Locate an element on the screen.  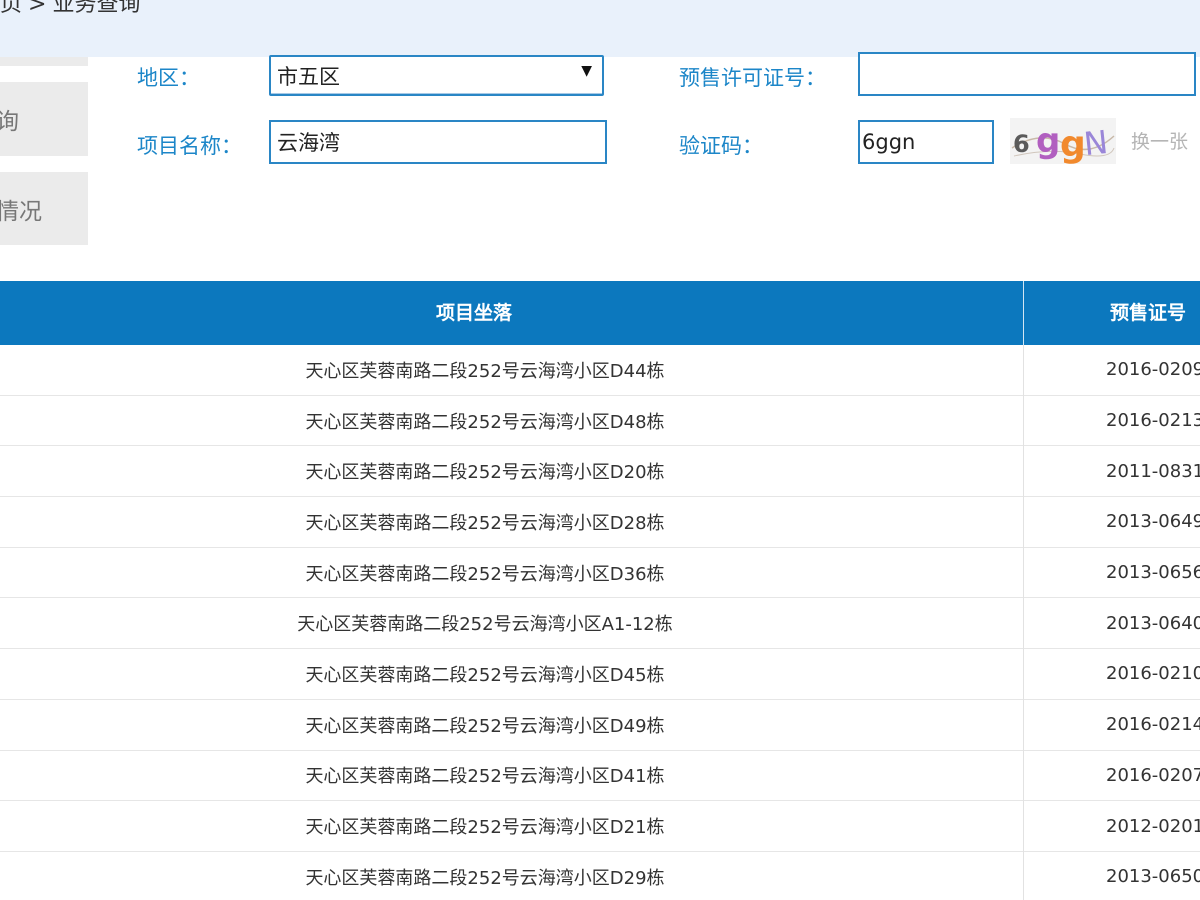
captcha-input-value: 6ggn is located at coordinates (889, 142).